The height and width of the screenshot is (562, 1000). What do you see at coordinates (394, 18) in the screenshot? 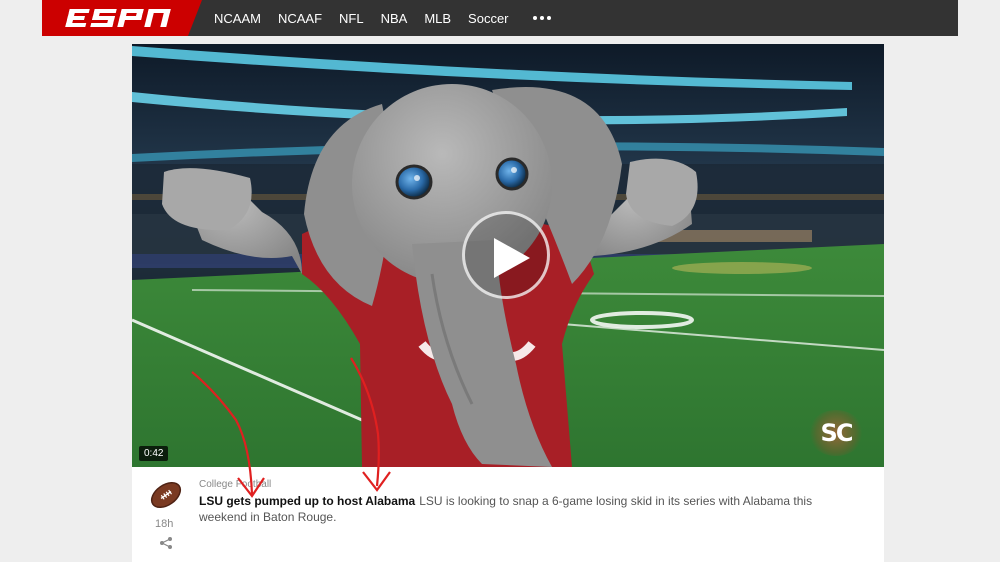
I see `nav-item-nba: NBA` at bounding box center [394, 18].